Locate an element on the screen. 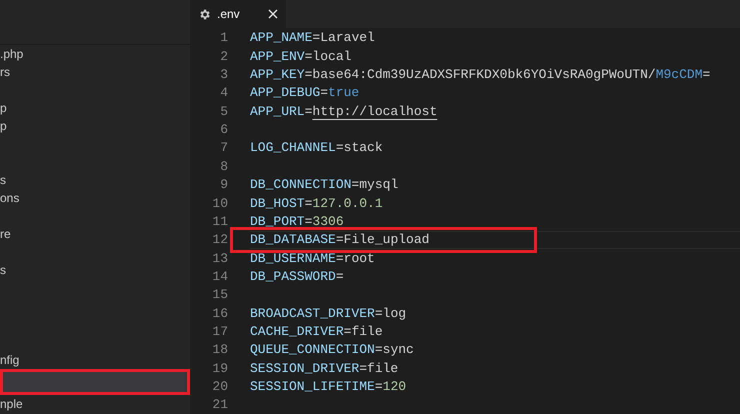 The height and width of the screenshot is (414, 740). env-key: DB_CONNECTION is located at coordinates (301, 185).